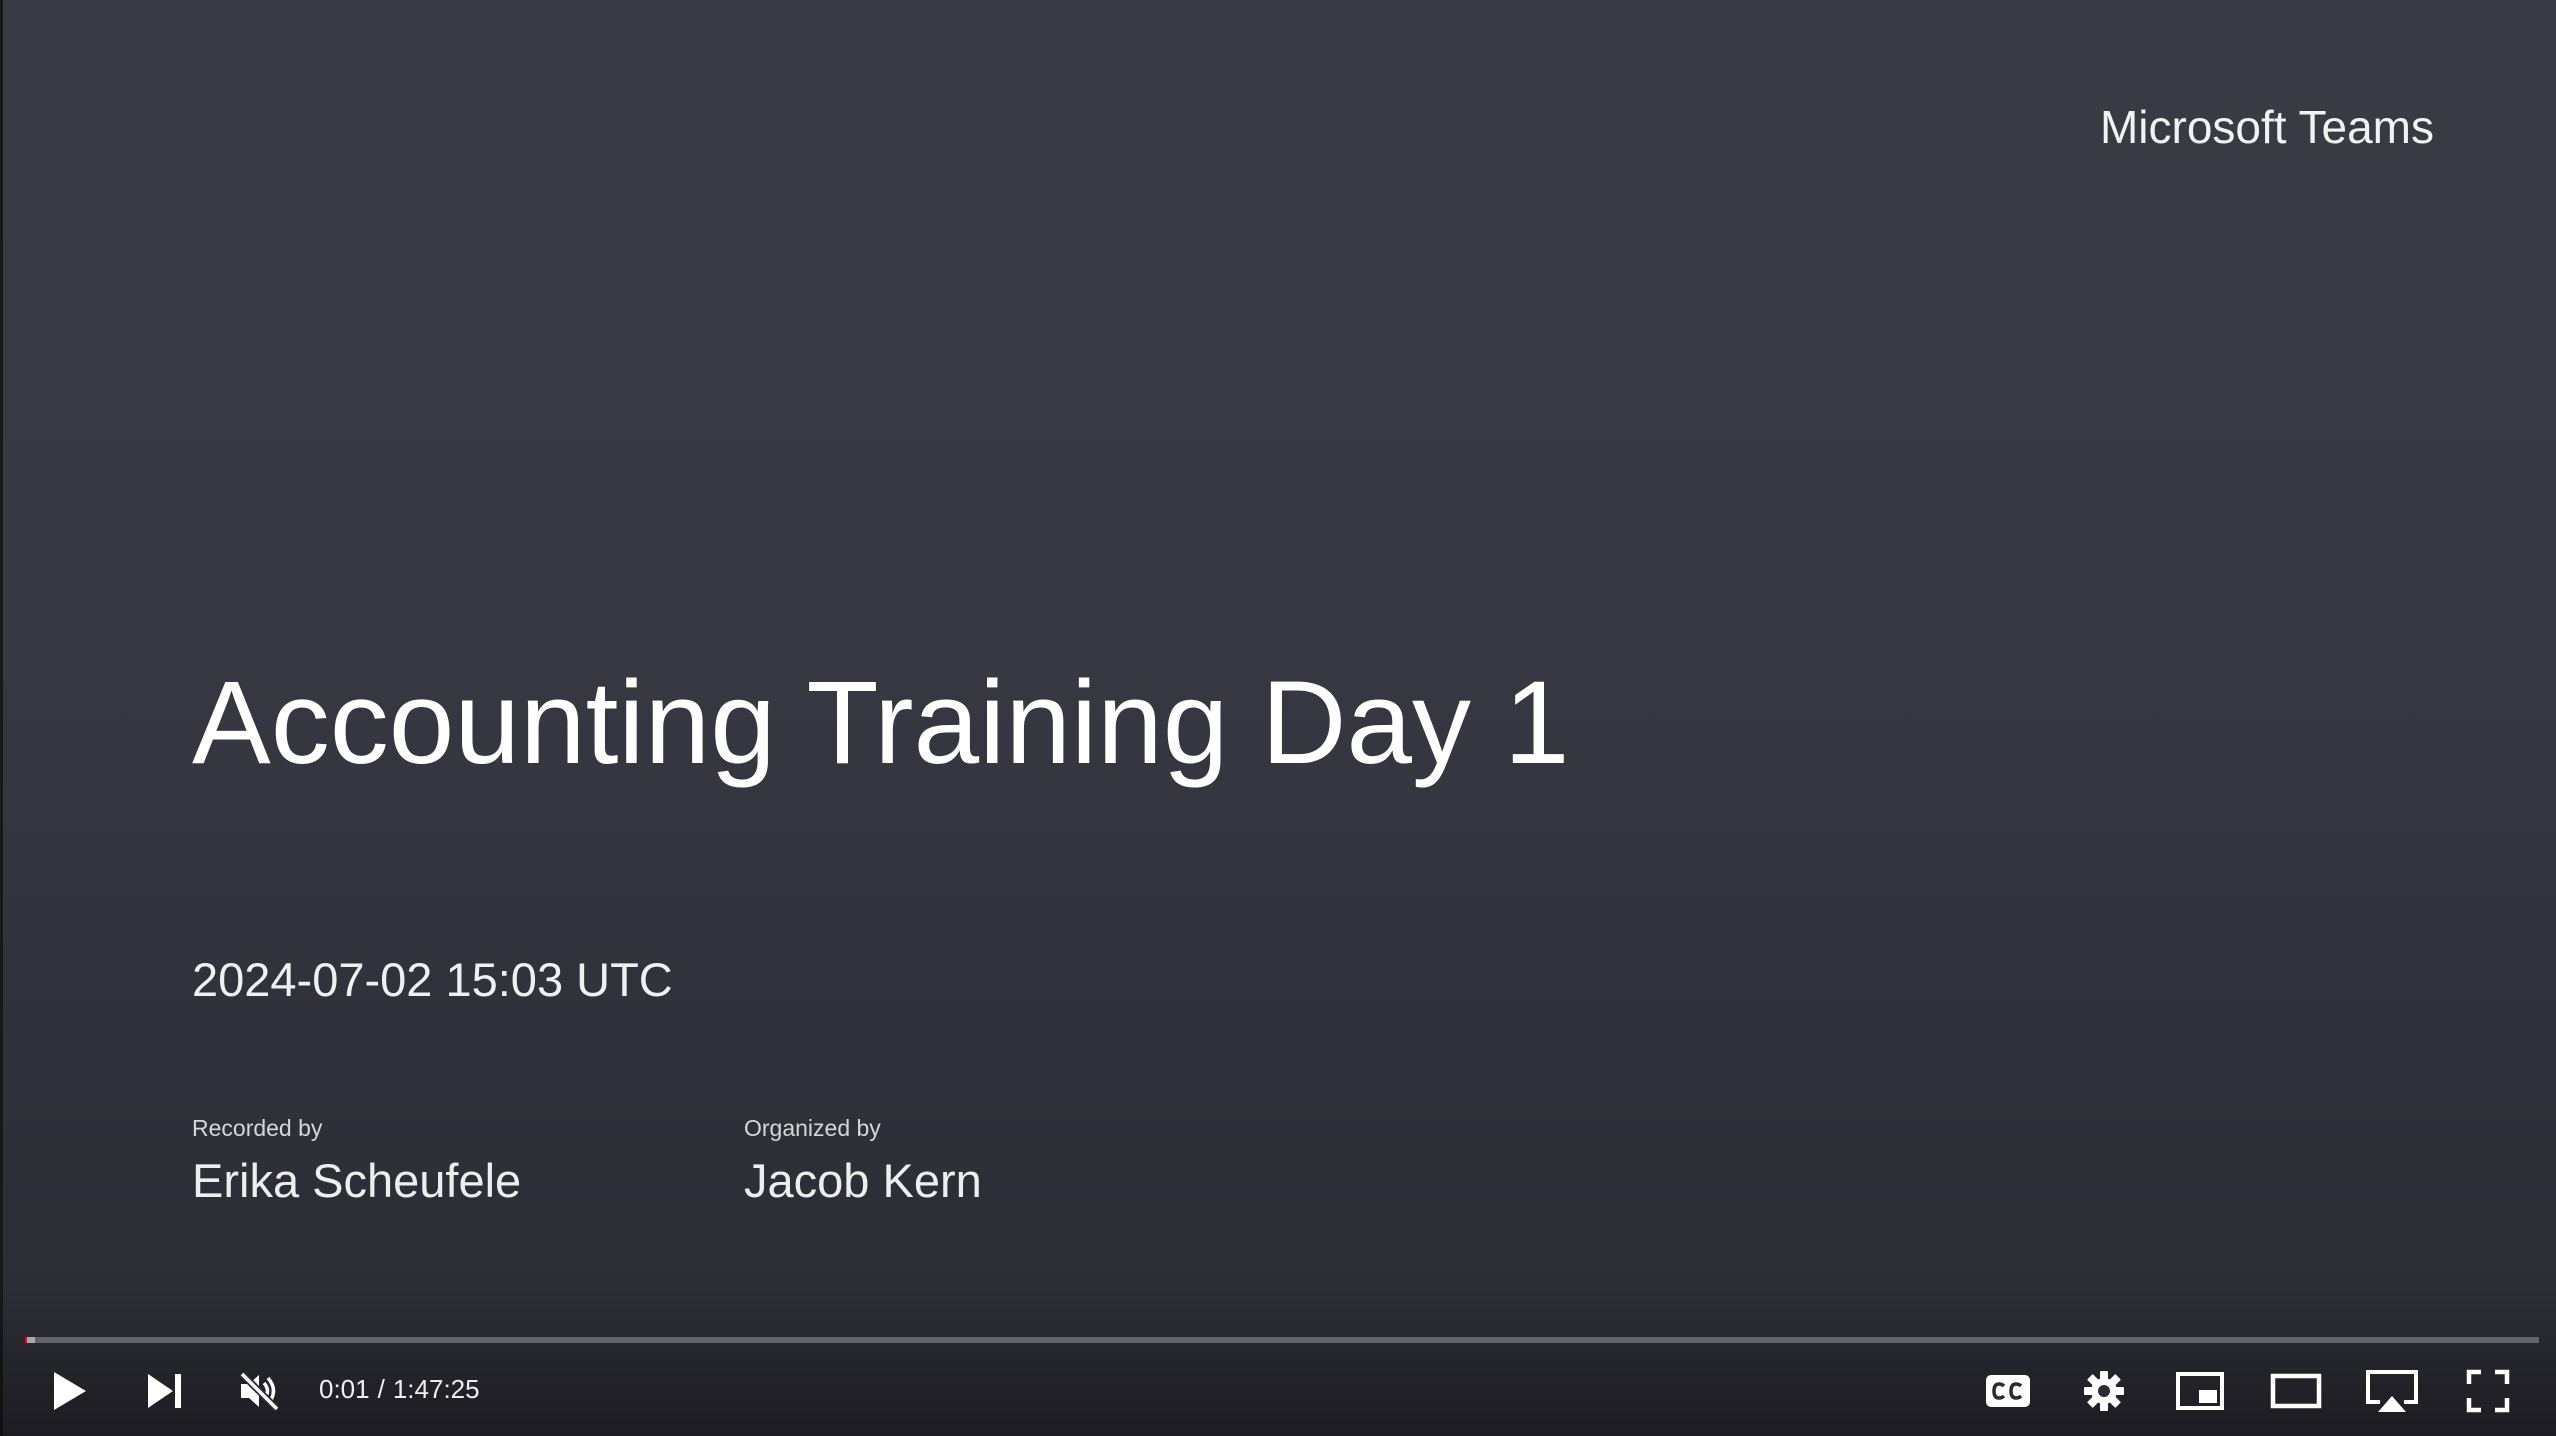 The image size is (2556, 1436). I want to click on theater-mode-button, so click(2296, 1391).